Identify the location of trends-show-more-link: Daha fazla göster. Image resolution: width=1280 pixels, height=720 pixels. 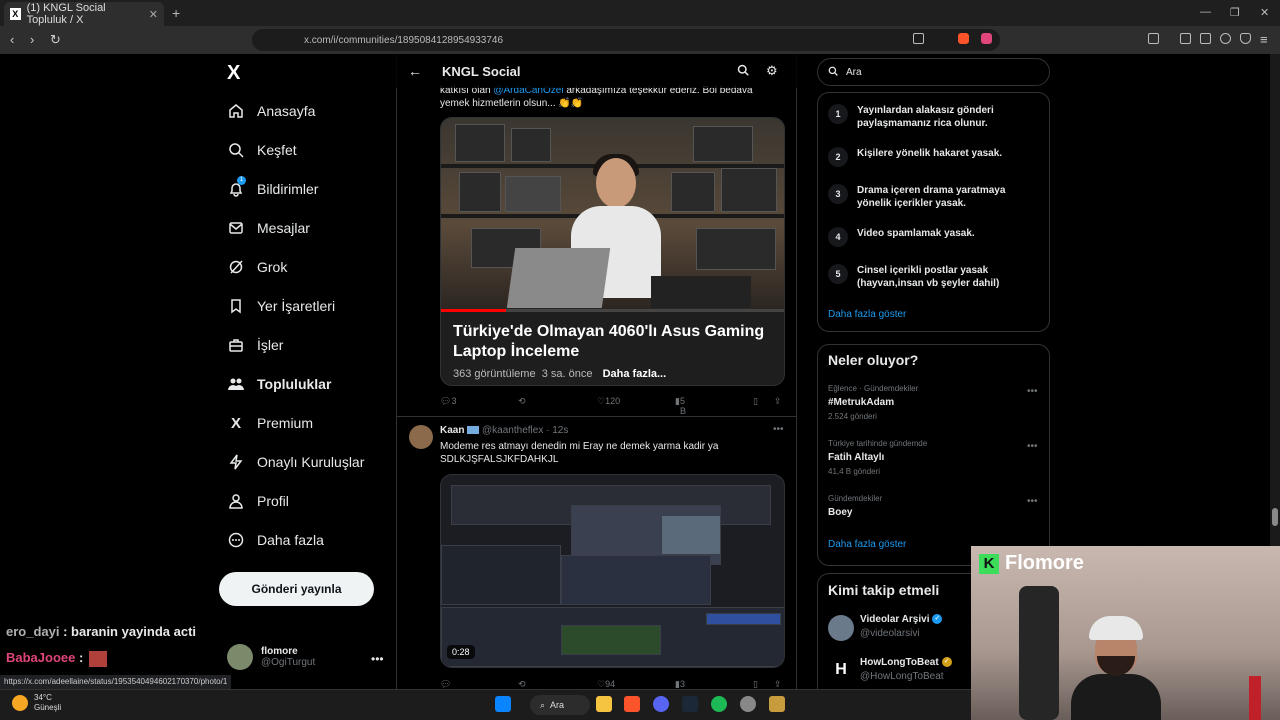
(867, 544).